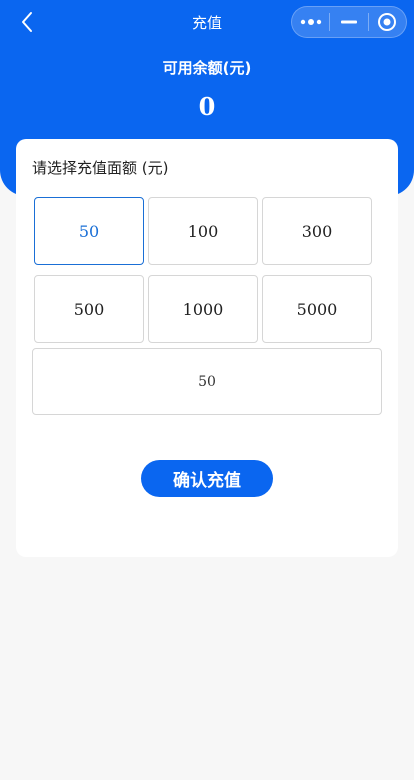 The width and height of the screenshot is (414, 780). I want to click on minus-icon, so click(348, 22).